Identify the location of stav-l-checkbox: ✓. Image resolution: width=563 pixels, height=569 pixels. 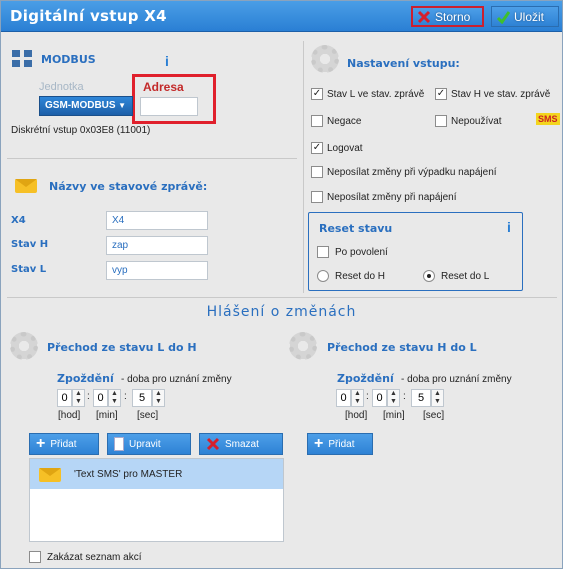
(317, 94).